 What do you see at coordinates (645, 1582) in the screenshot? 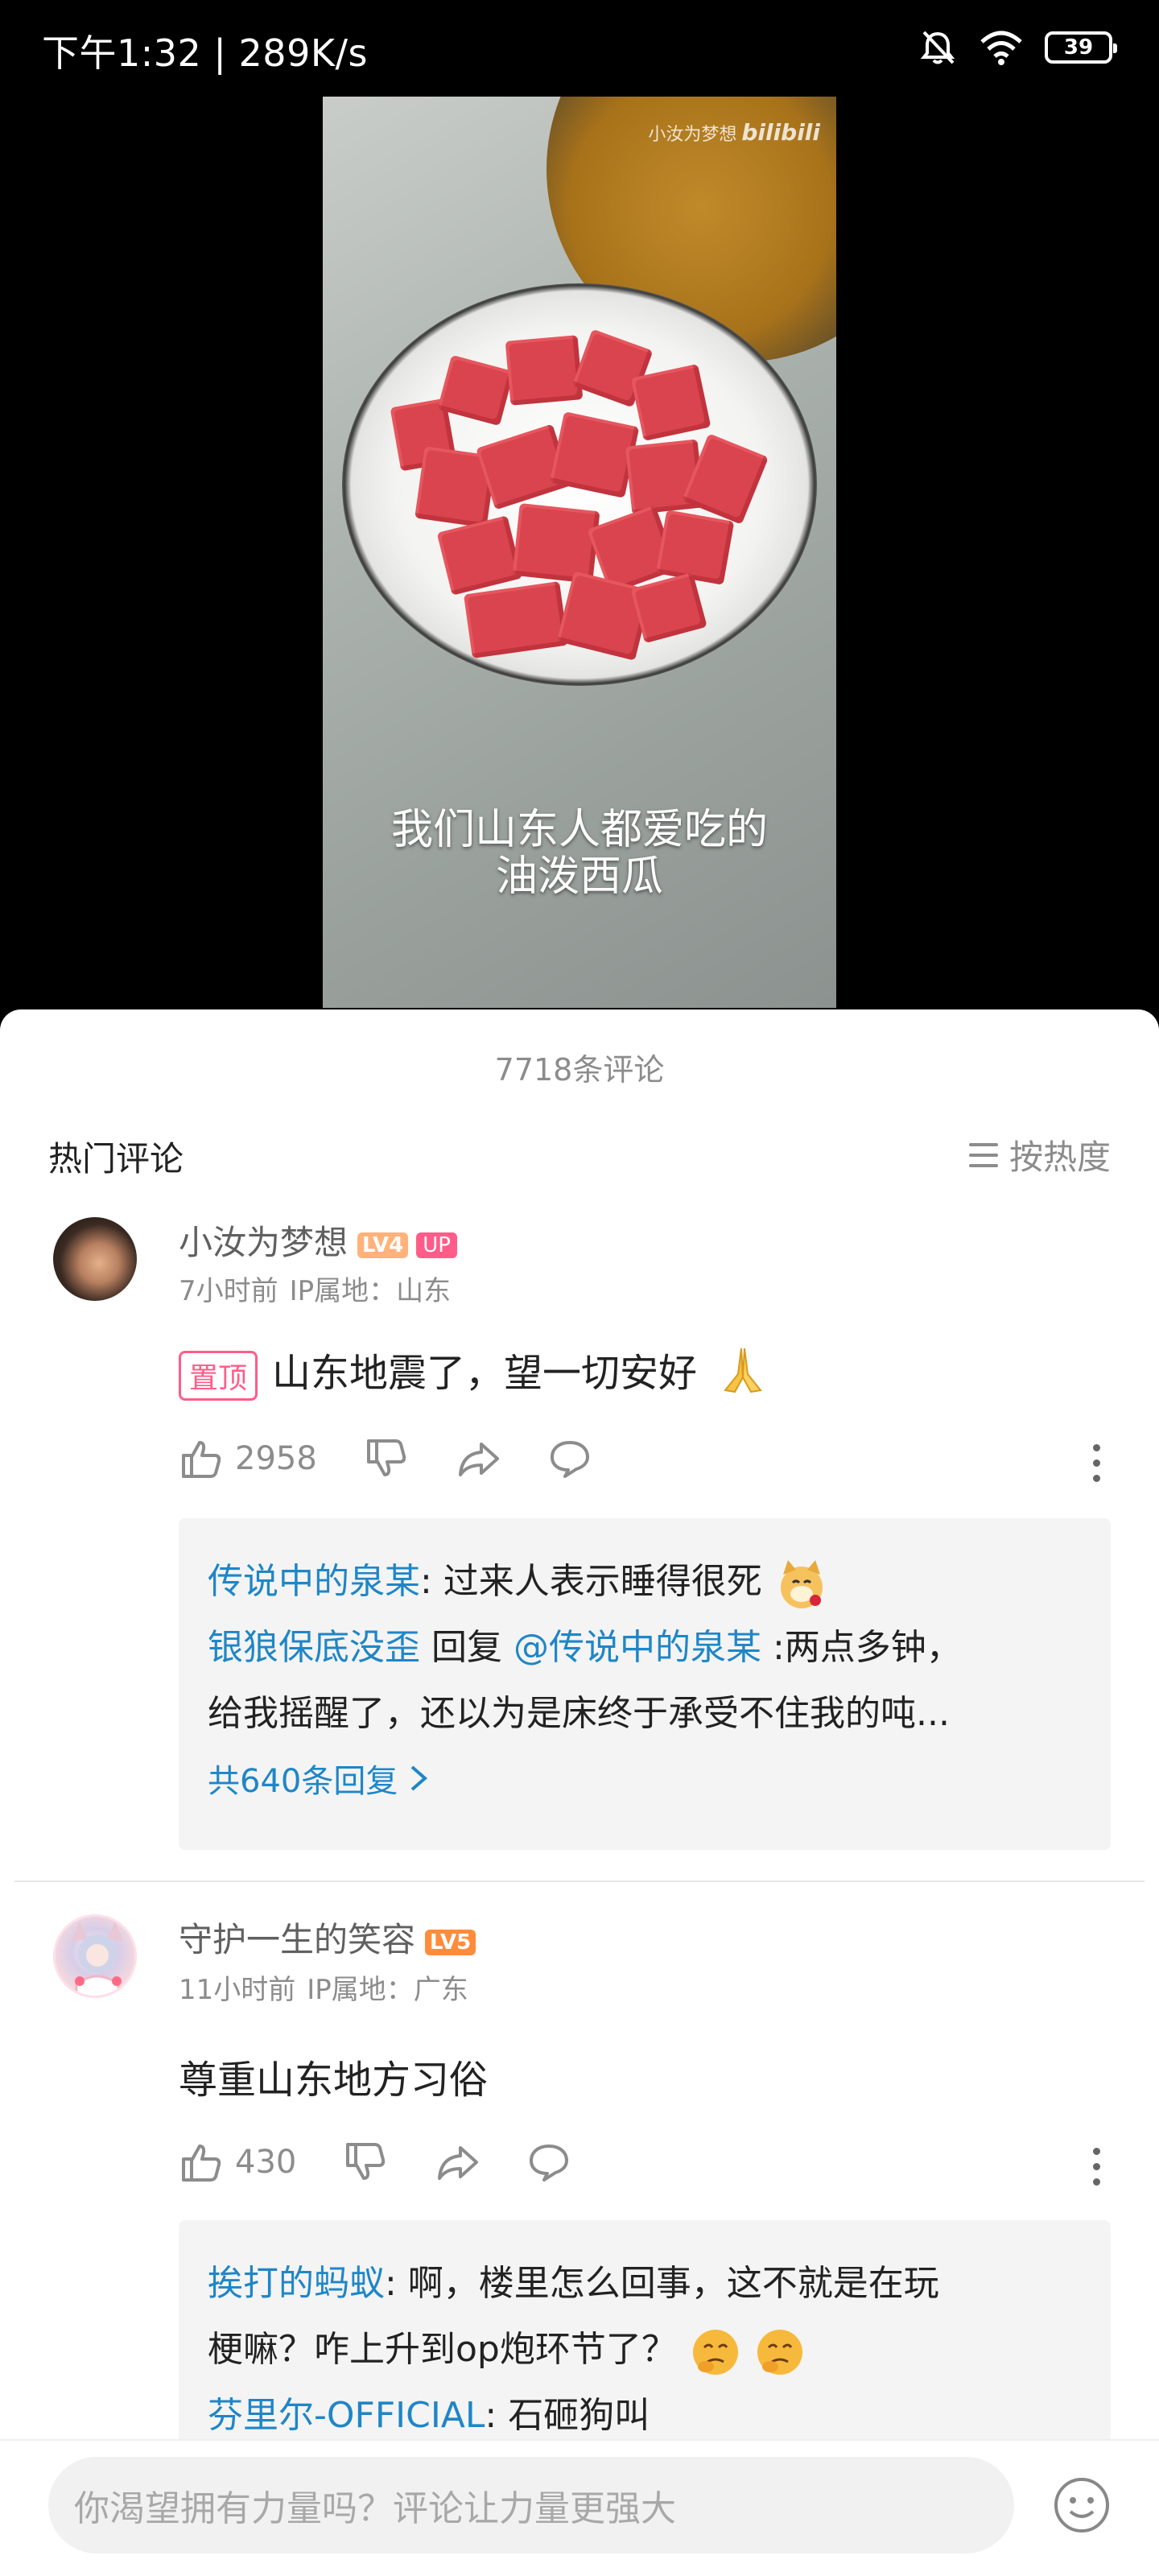
I see `reply-item: 传说中的泉某: 过来人表示睡得很死` at bounding box center [645, 1582].